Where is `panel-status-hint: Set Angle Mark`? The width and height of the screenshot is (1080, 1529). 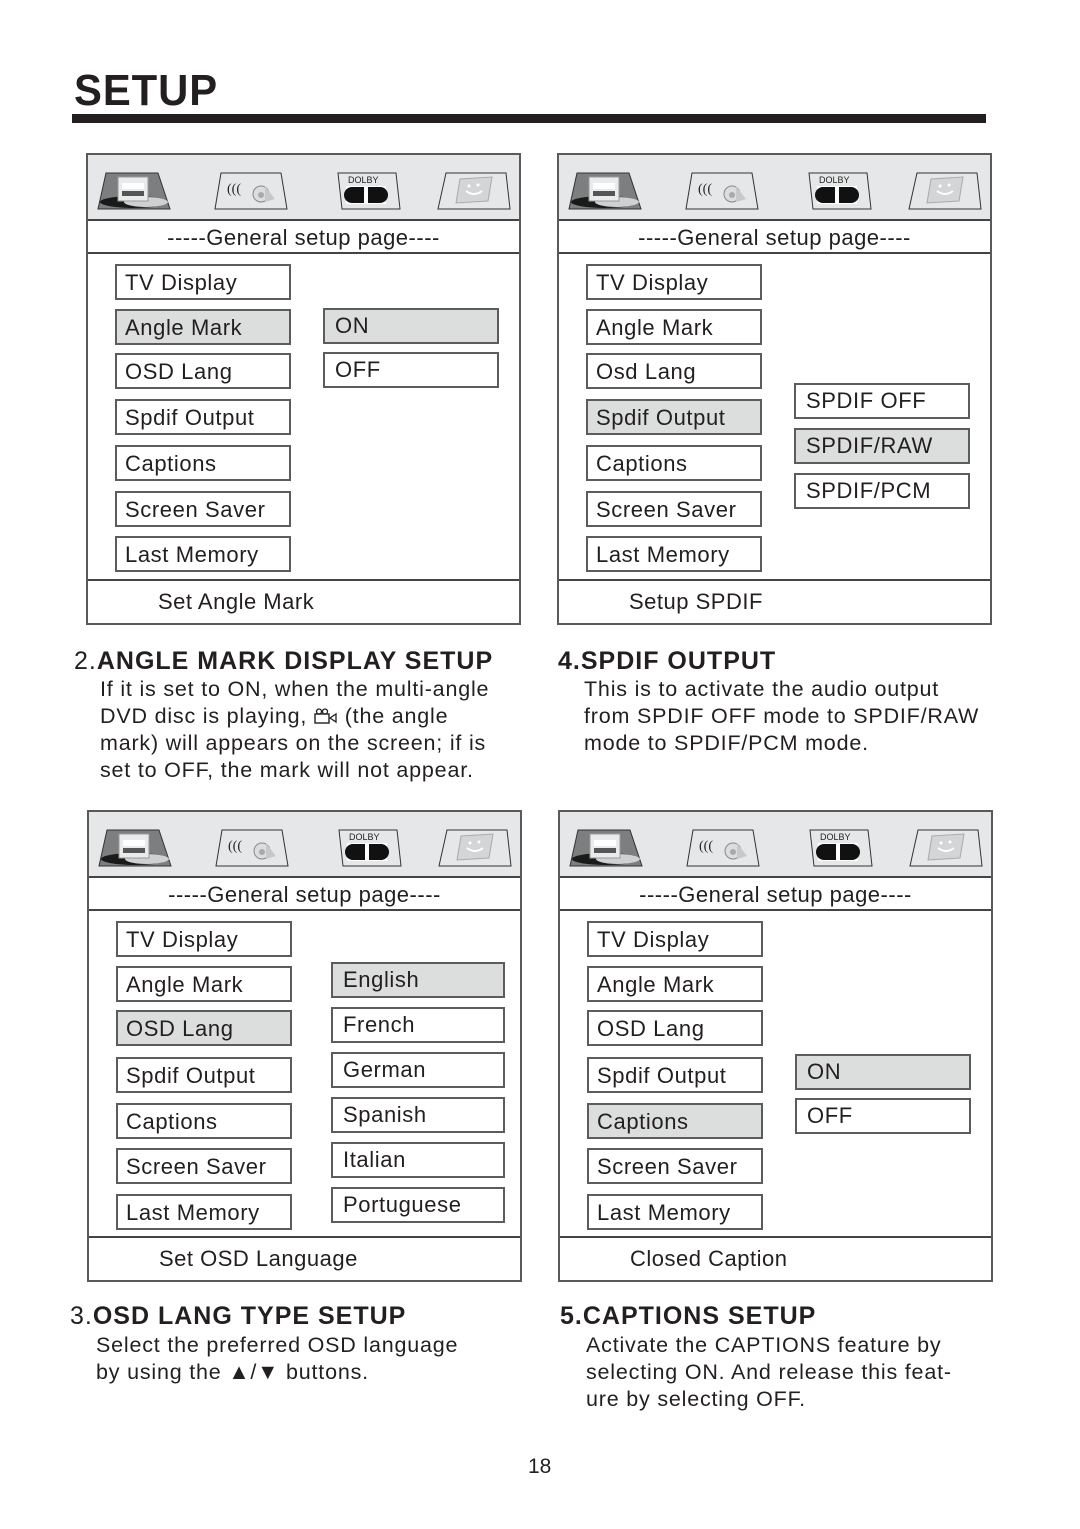 panel-status-hint: Set Angle Mark is located at coordinates (303, 601).